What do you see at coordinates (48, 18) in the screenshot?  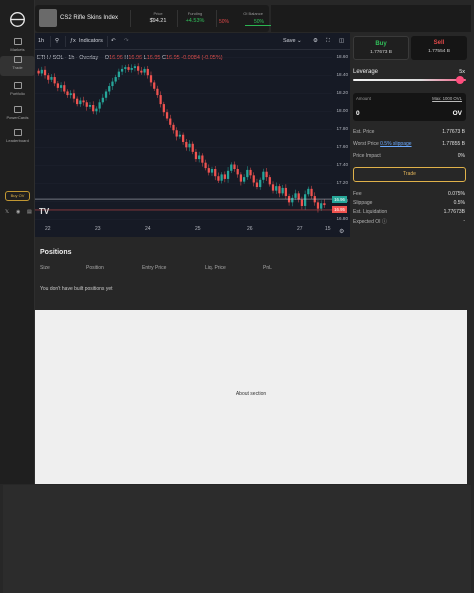 I see `market-thumbnail` at bounding box center [48, 18].